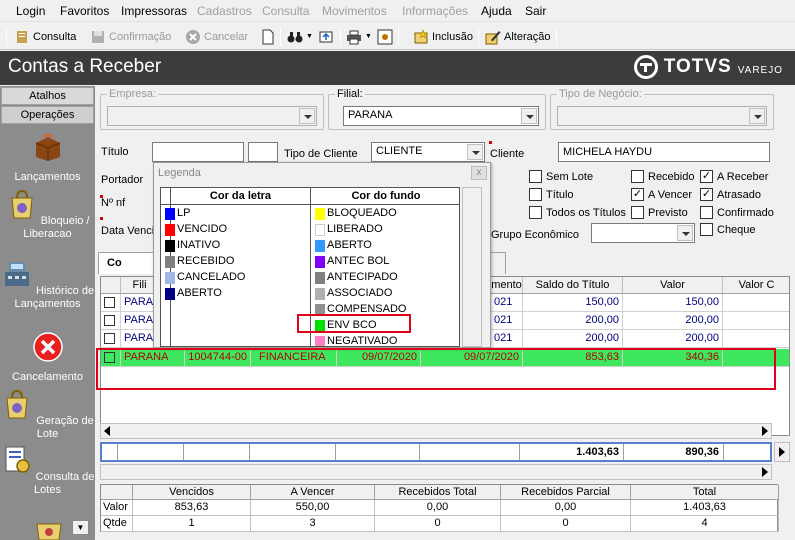 This screenshot has height=540, width=795. What do you see at coordinates (561, 176) in the screenshot?
I see `sem-lote-checkbox: Sem Lote` at bounding box center [561, 176].